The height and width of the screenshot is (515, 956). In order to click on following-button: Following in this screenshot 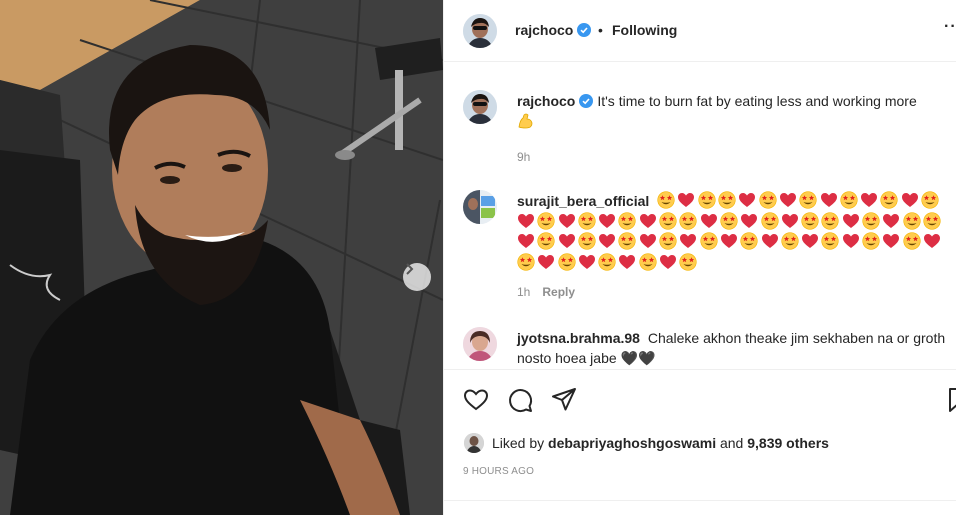, I will do `click(644, 30)`.